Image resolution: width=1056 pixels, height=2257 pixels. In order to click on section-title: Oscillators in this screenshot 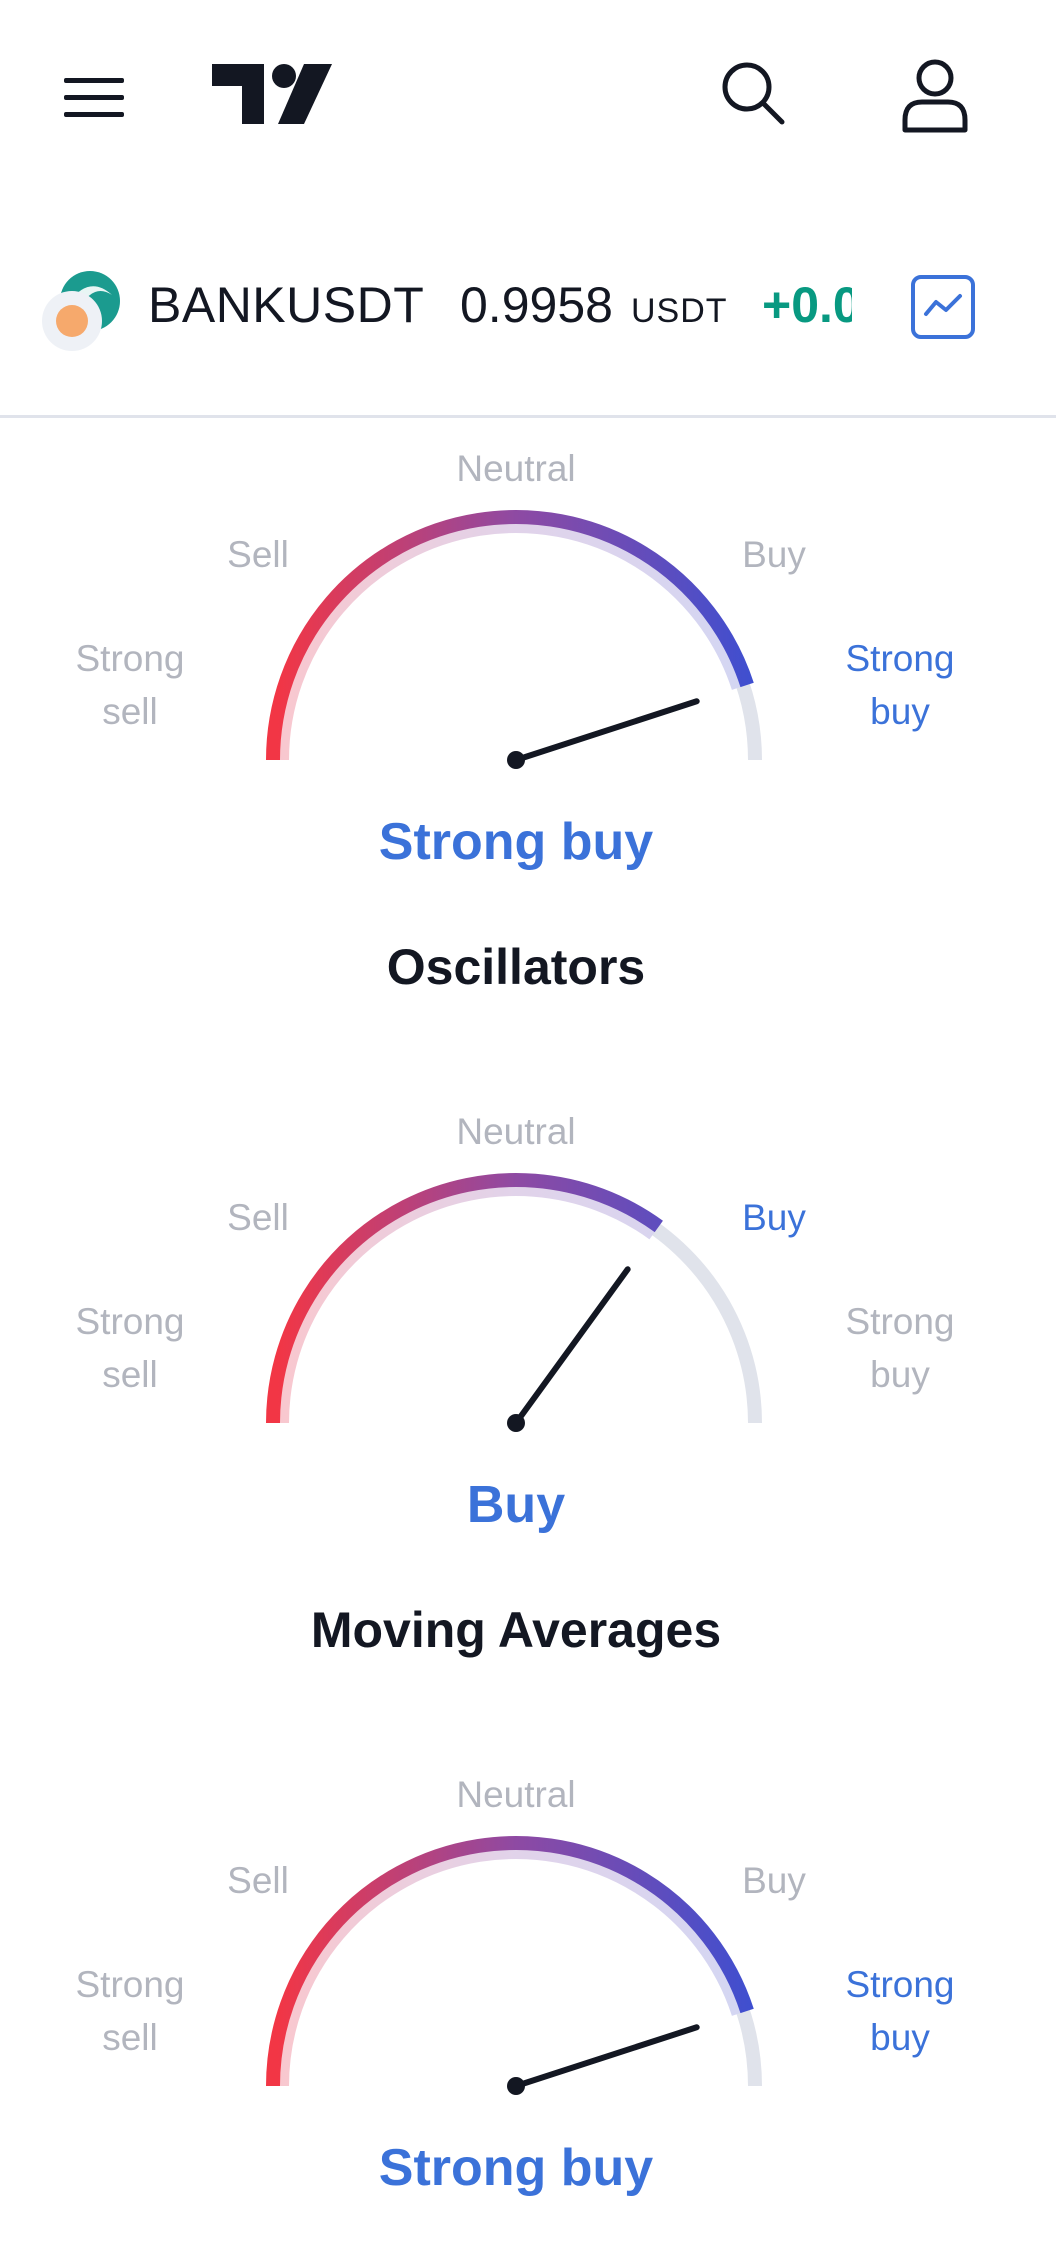, I will do `click(516, 967)`.